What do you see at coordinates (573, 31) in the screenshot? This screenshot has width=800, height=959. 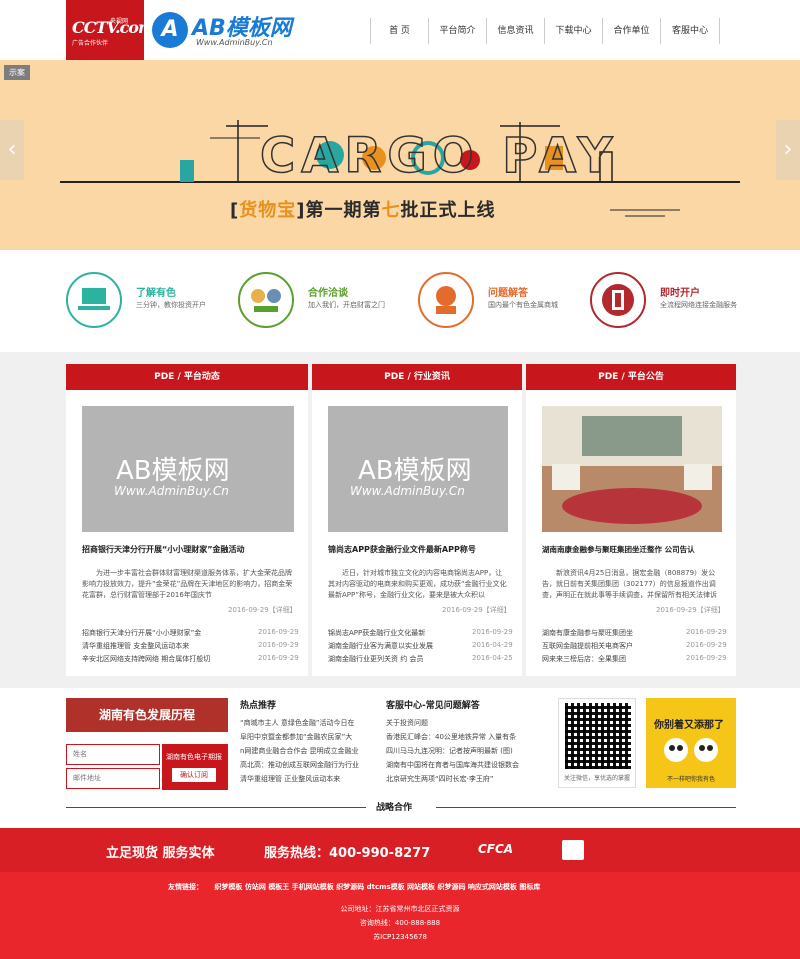 I see `nav-download: 下载中心` at bounding box center [573, 31].